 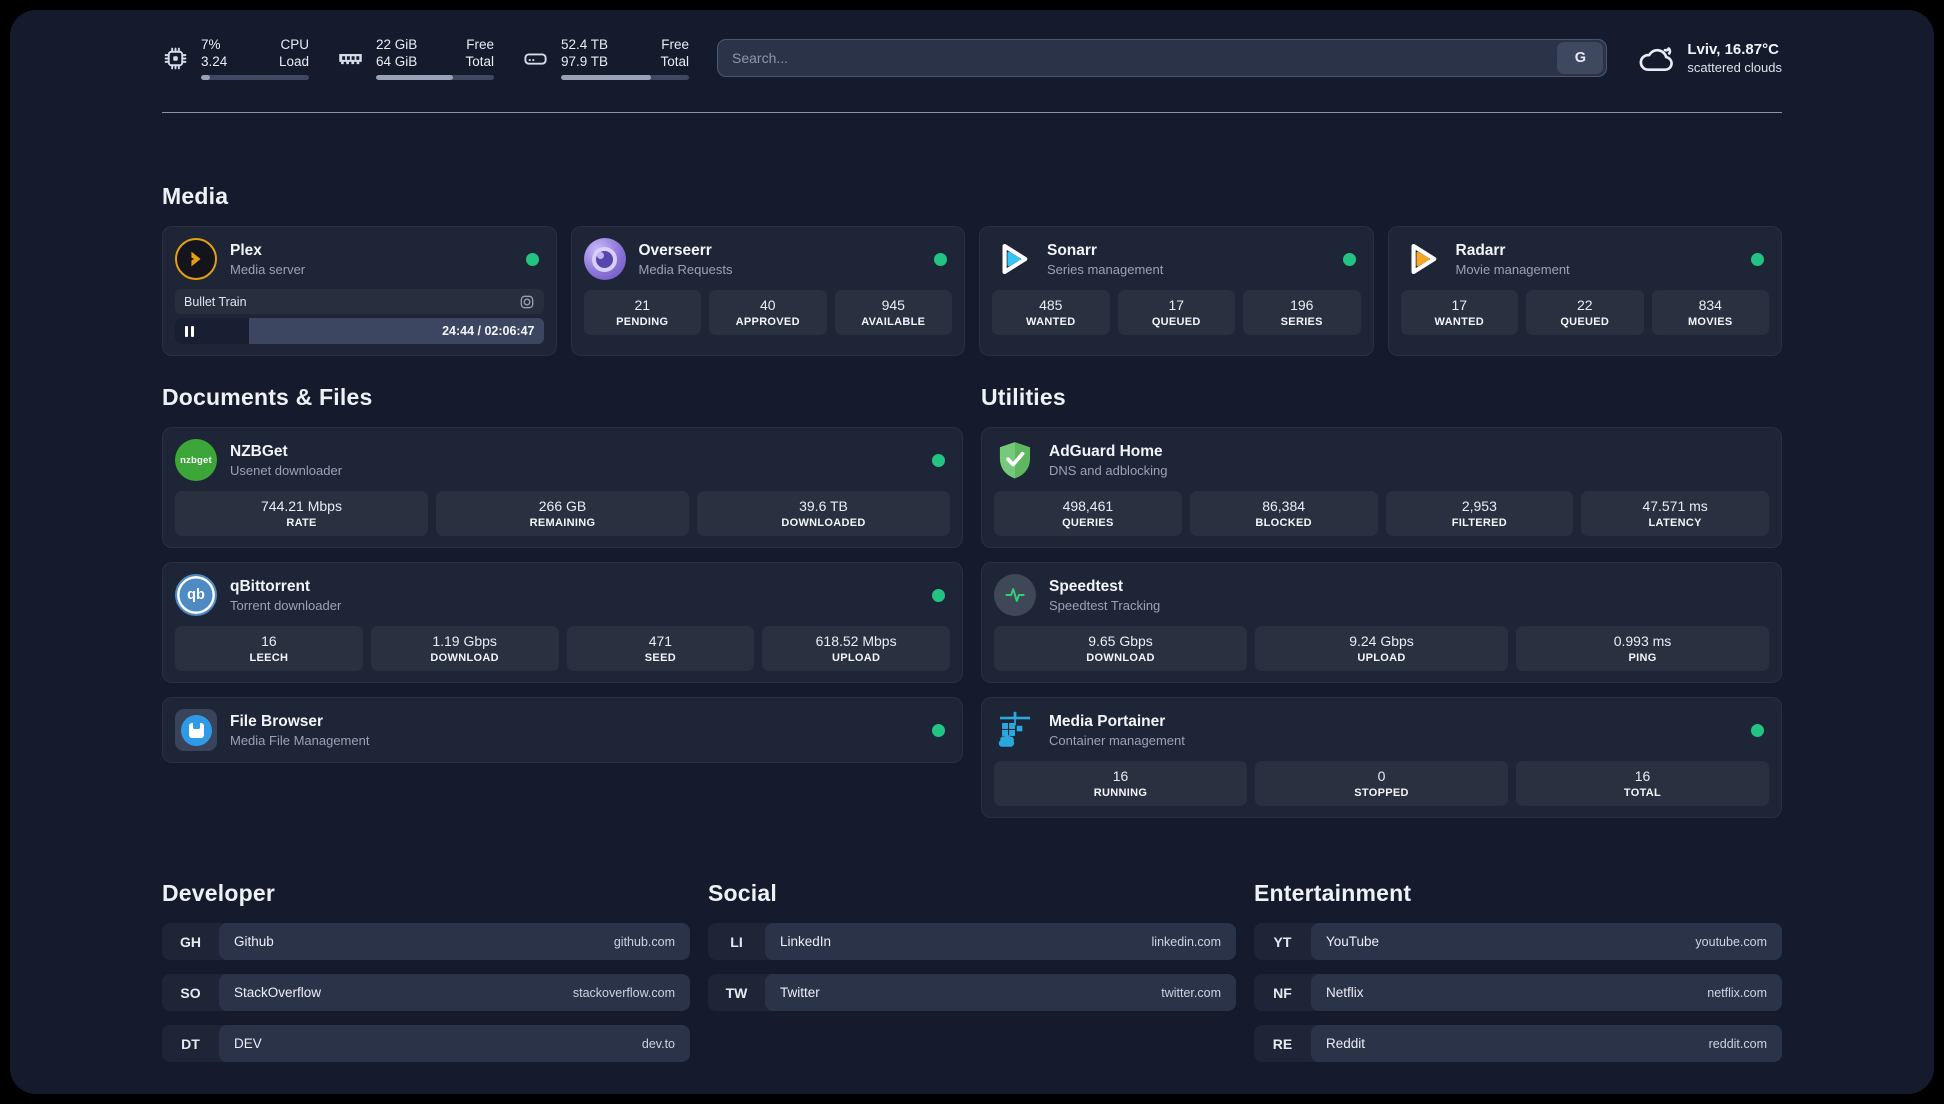 I want to click on filebrowser-icon, so click(x=196, y=730).